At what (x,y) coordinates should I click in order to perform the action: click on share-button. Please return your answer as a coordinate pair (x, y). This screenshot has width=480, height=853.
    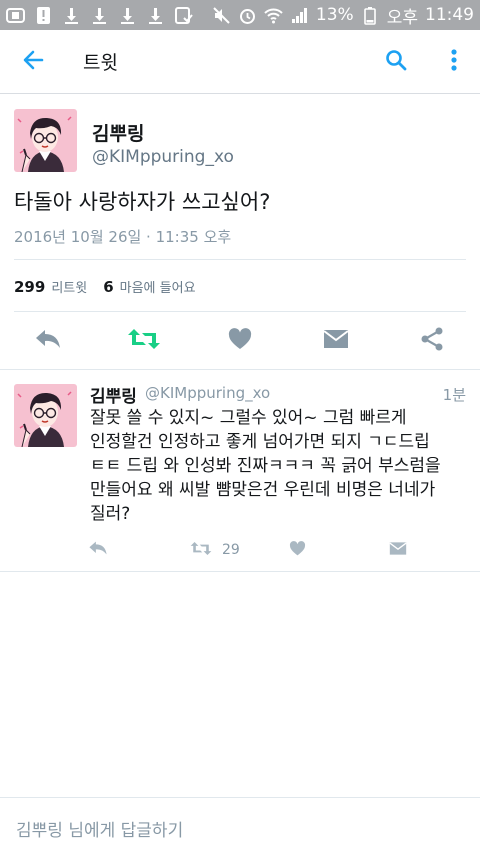
    Looking at the image, I should click on (432, 341).